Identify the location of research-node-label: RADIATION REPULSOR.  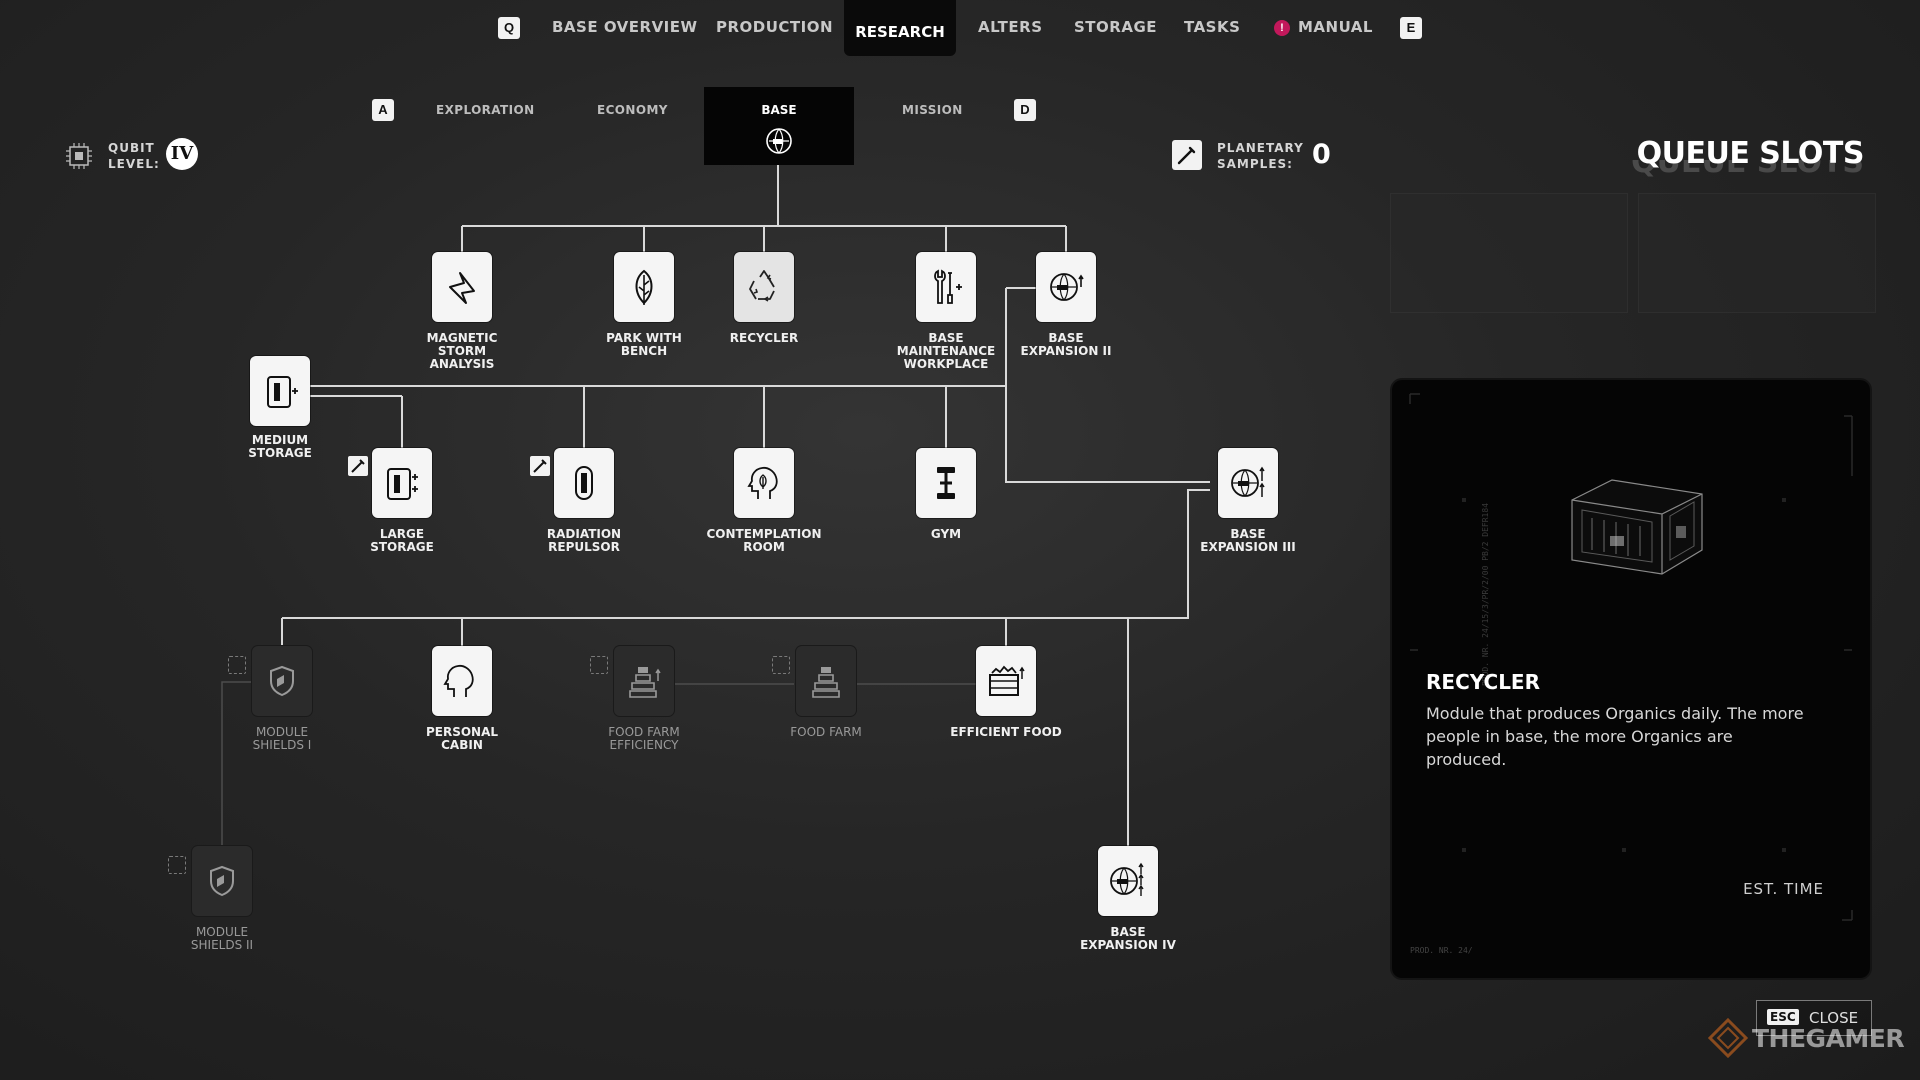
(584, 541).